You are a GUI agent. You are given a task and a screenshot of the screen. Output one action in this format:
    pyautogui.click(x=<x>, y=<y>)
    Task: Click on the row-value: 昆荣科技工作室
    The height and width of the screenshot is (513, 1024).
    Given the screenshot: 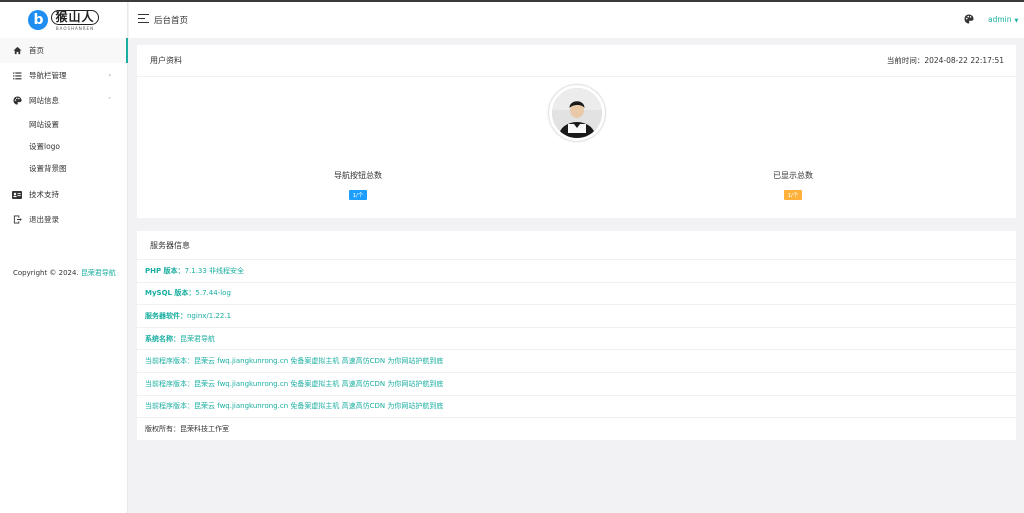 What is the action you would take?
    pyautogui.click(x=204, y=429)
    